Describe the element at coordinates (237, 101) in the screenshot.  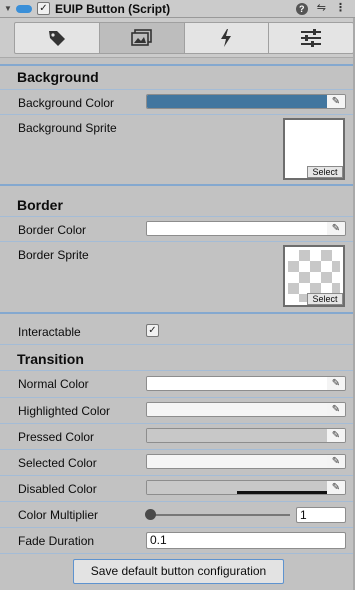
I see `background-color-swatch` at that location.